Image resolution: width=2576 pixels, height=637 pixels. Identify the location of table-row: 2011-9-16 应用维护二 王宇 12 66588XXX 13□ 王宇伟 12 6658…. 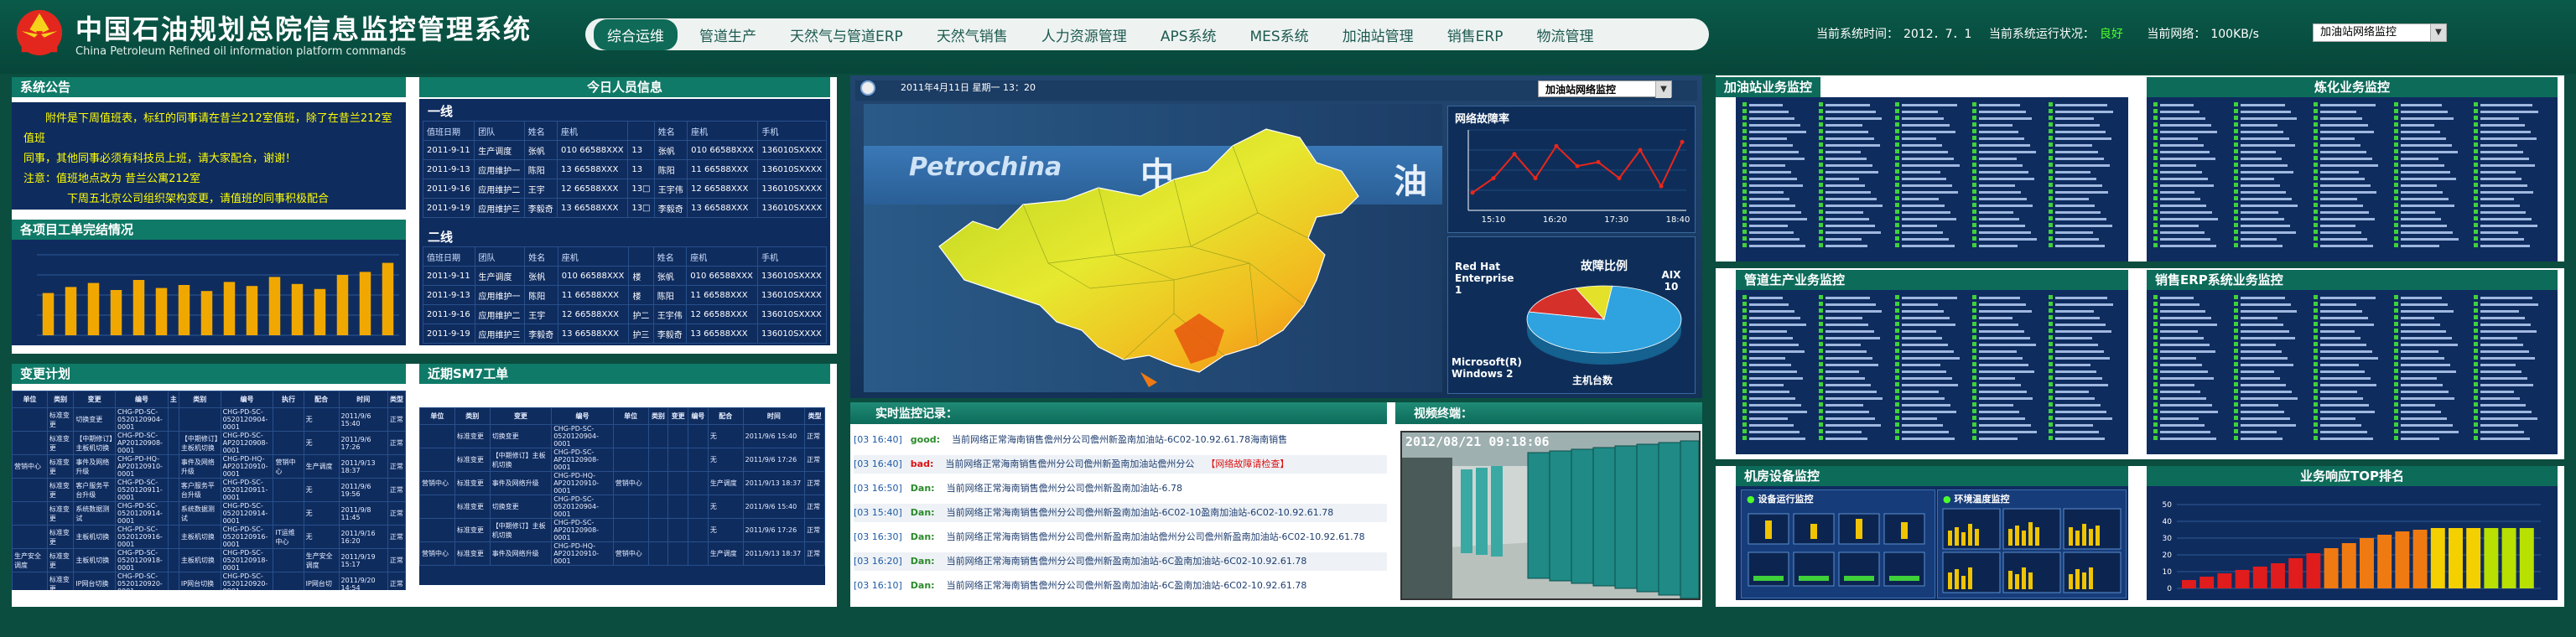
(624, 189).